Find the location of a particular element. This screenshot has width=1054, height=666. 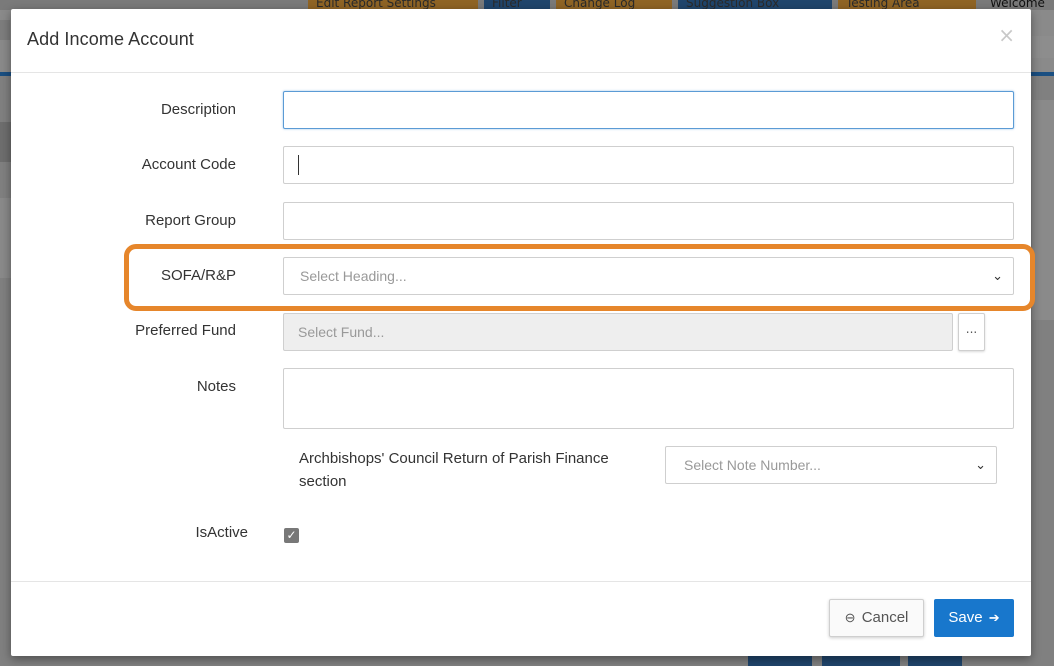

cancel-button: ⊖ Cancel is located at coordinates (876, 618).